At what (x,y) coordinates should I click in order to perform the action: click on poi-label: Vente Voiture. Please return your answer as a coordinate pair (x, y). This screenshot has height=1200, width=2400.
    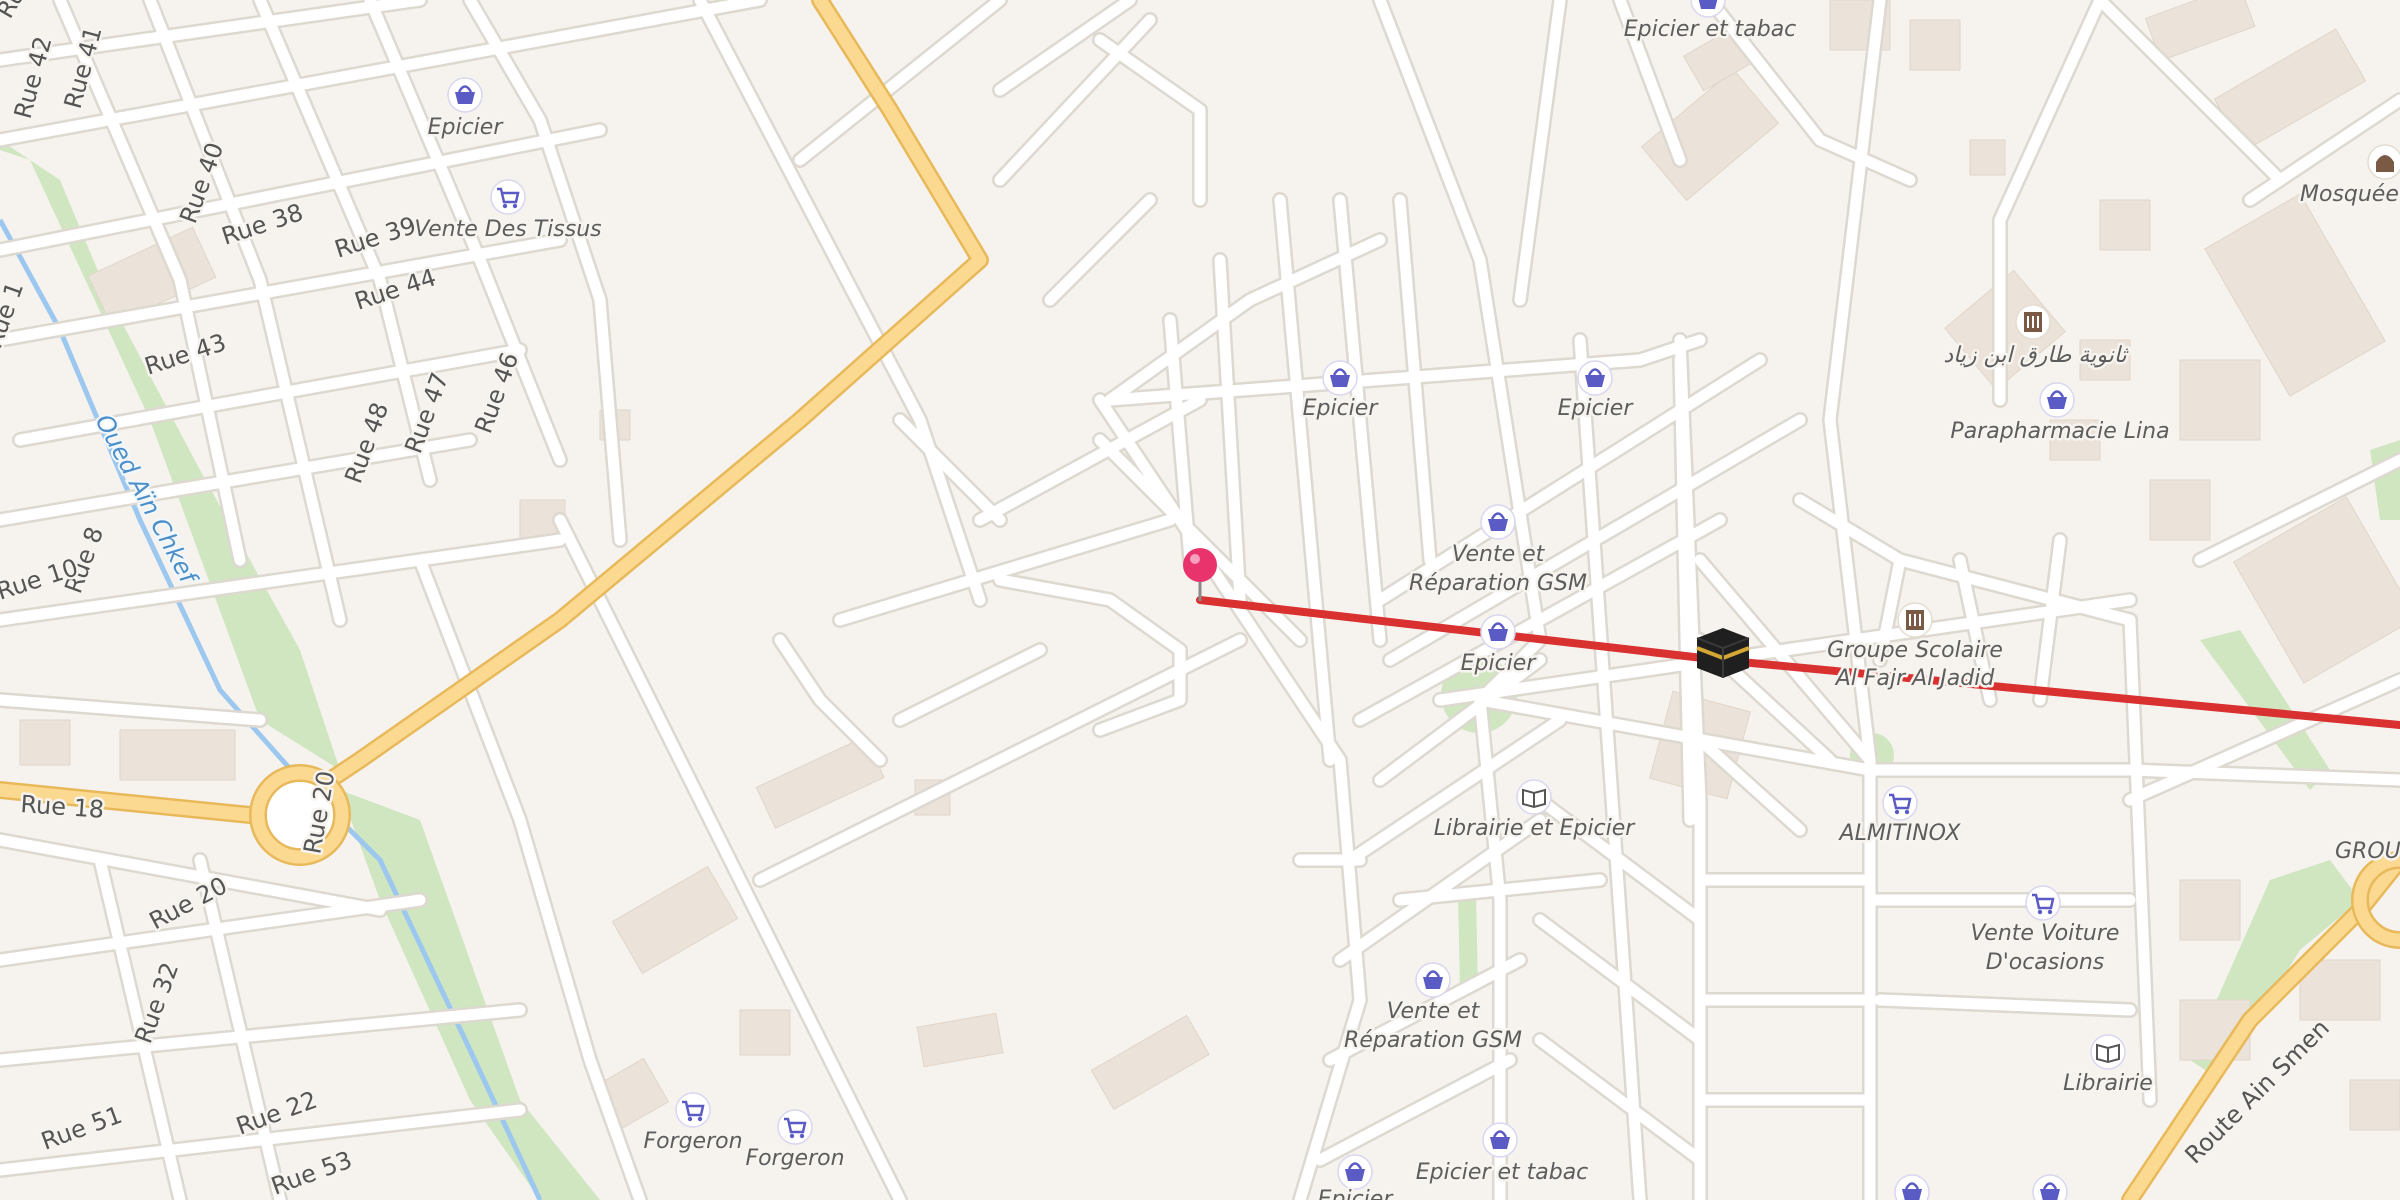
    Looking at the image, I should click on (2045, 933).